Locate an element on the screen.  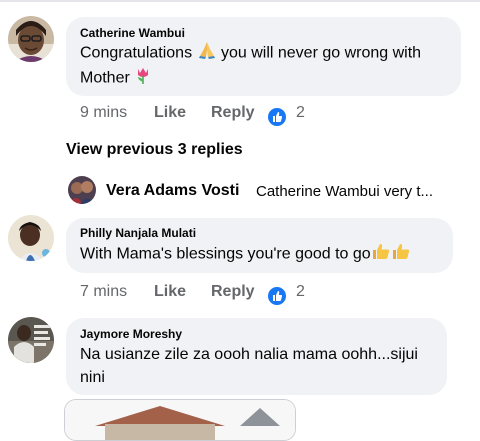
reply-author-name: Vera Adams Vosti is located at coordinates (172, 191).